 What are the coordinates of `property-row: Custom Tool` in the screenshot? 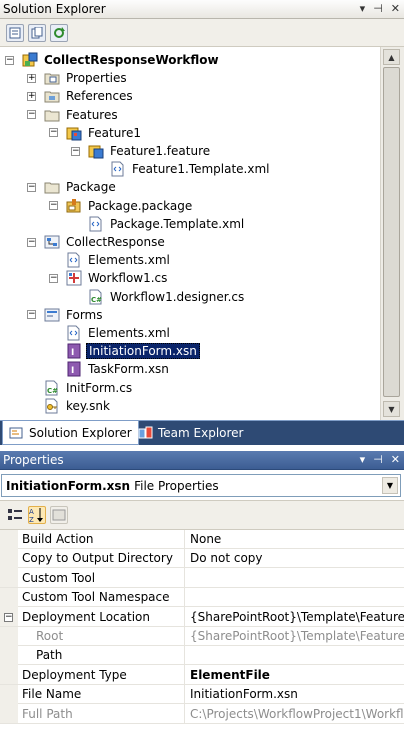 It's located at (202, 578).